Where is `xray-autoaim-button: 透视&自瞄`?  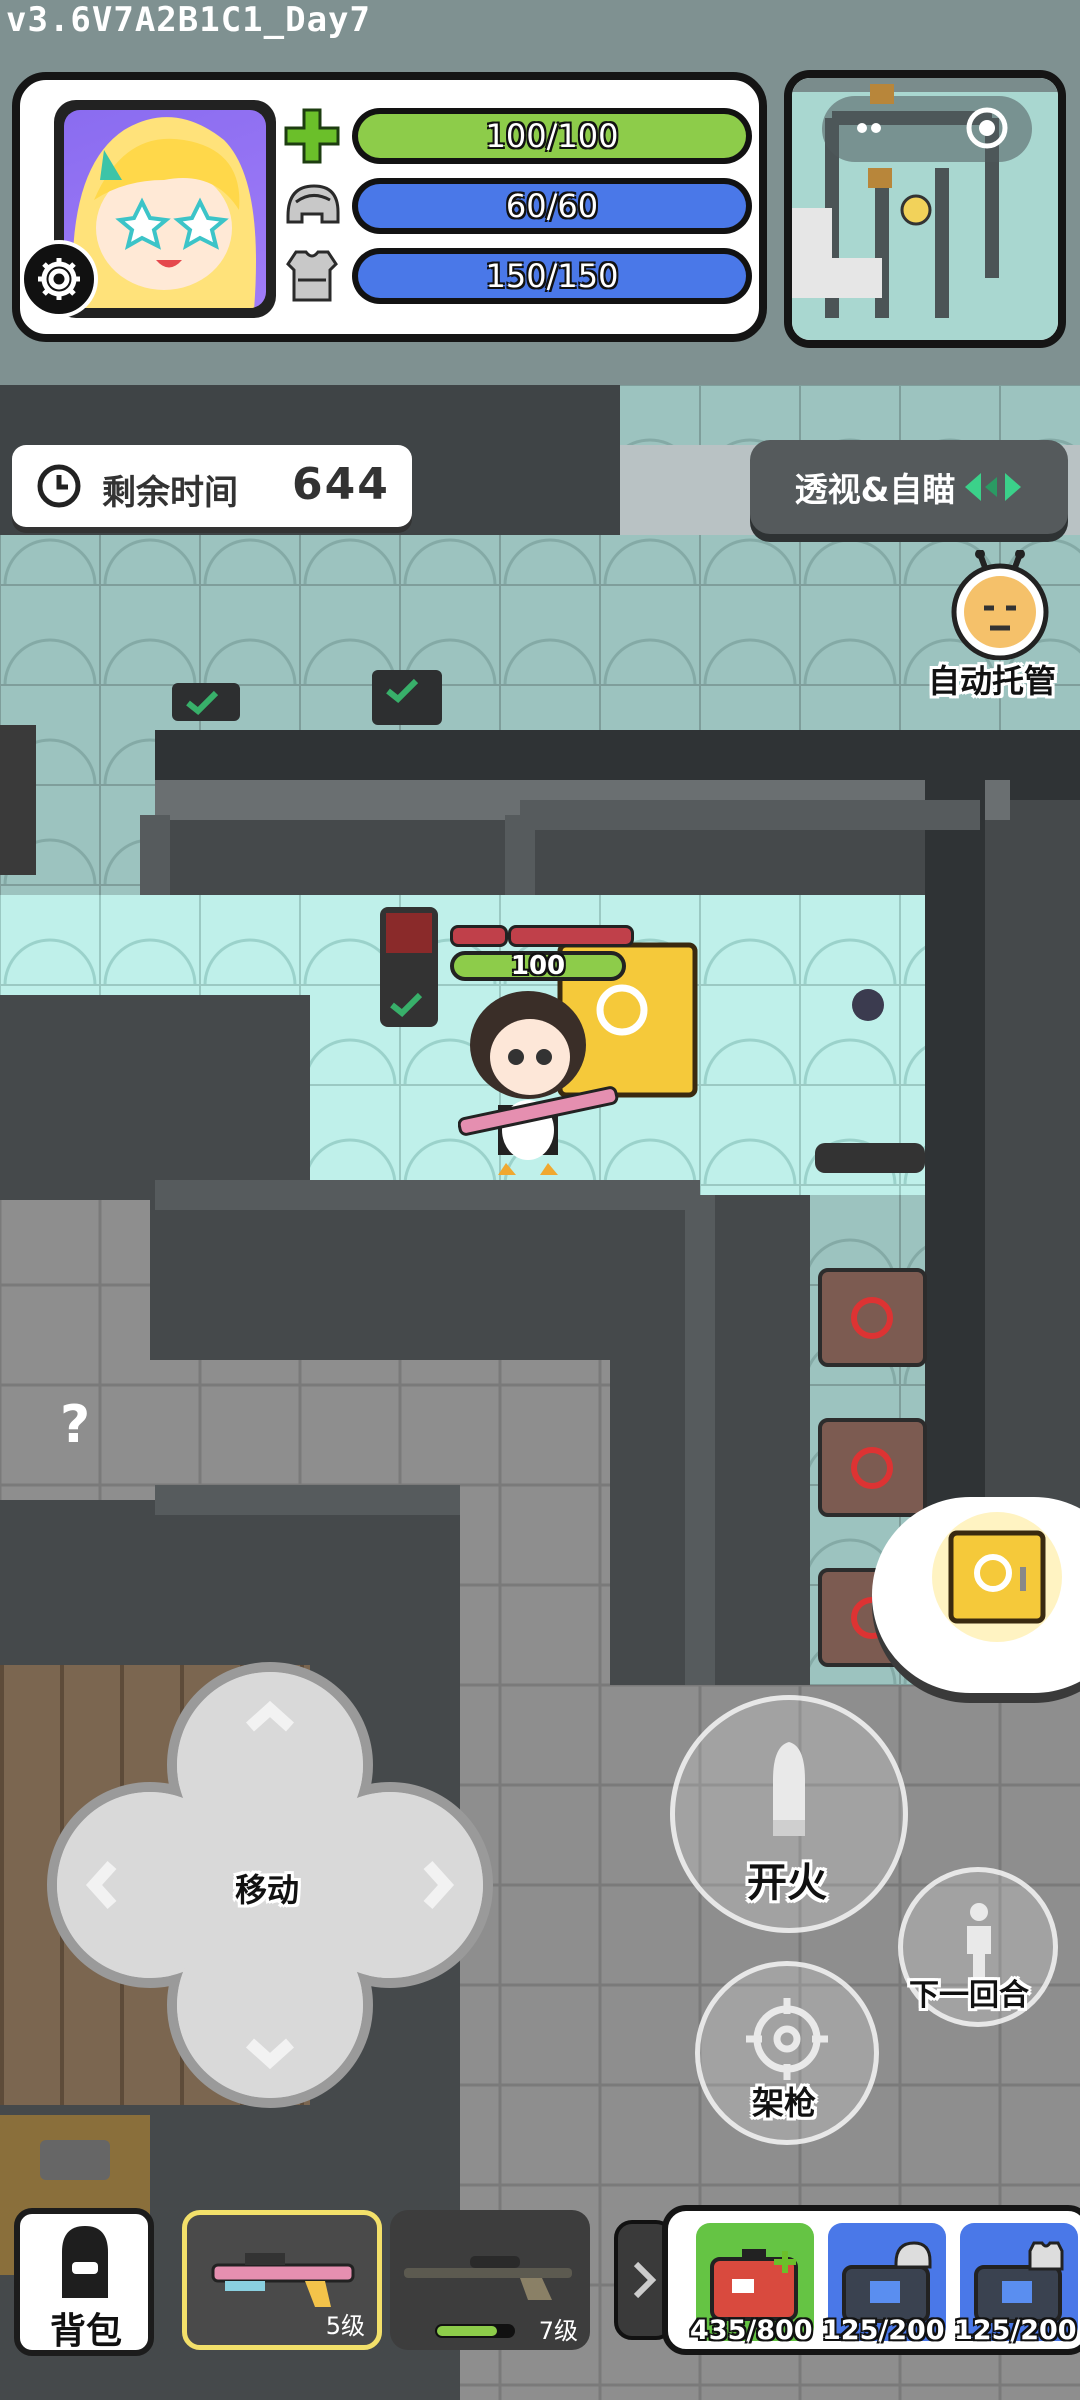
xray-autoaim-button: 透视&自瞄 is located at coordinates (909, 487).